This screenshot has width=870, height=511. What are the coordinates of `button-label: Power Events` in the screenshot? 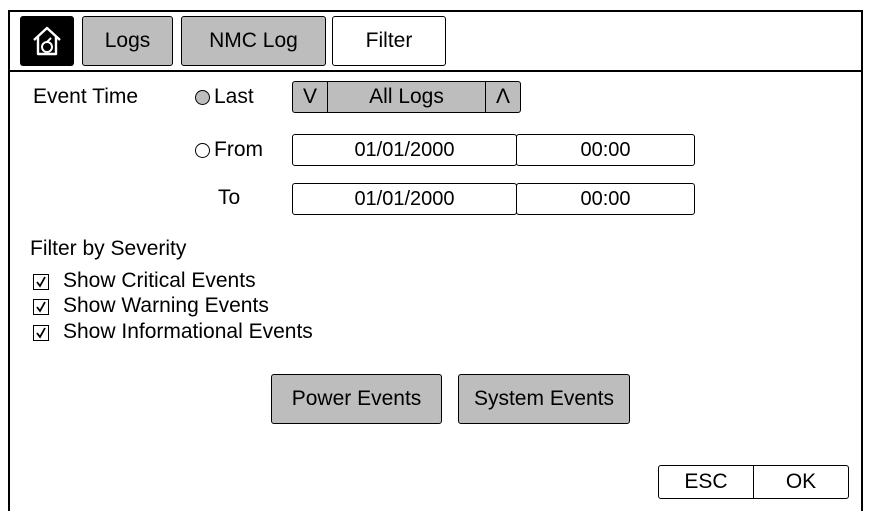 It's located at (356, 398).